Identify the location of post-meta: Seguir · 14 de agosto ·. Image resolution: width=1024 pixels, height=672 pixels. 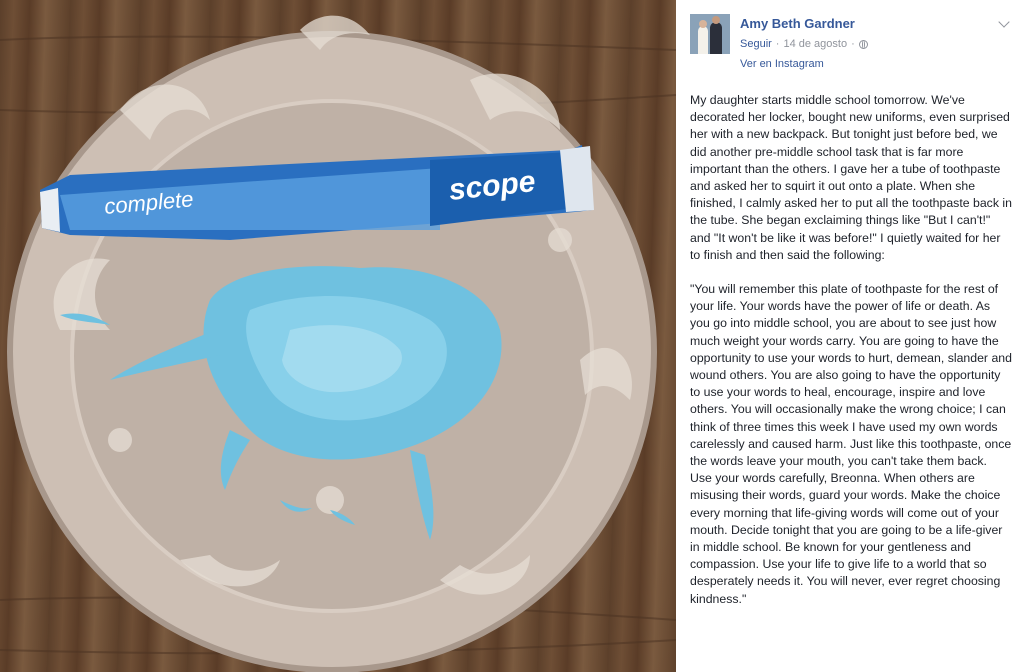
(804, 44).